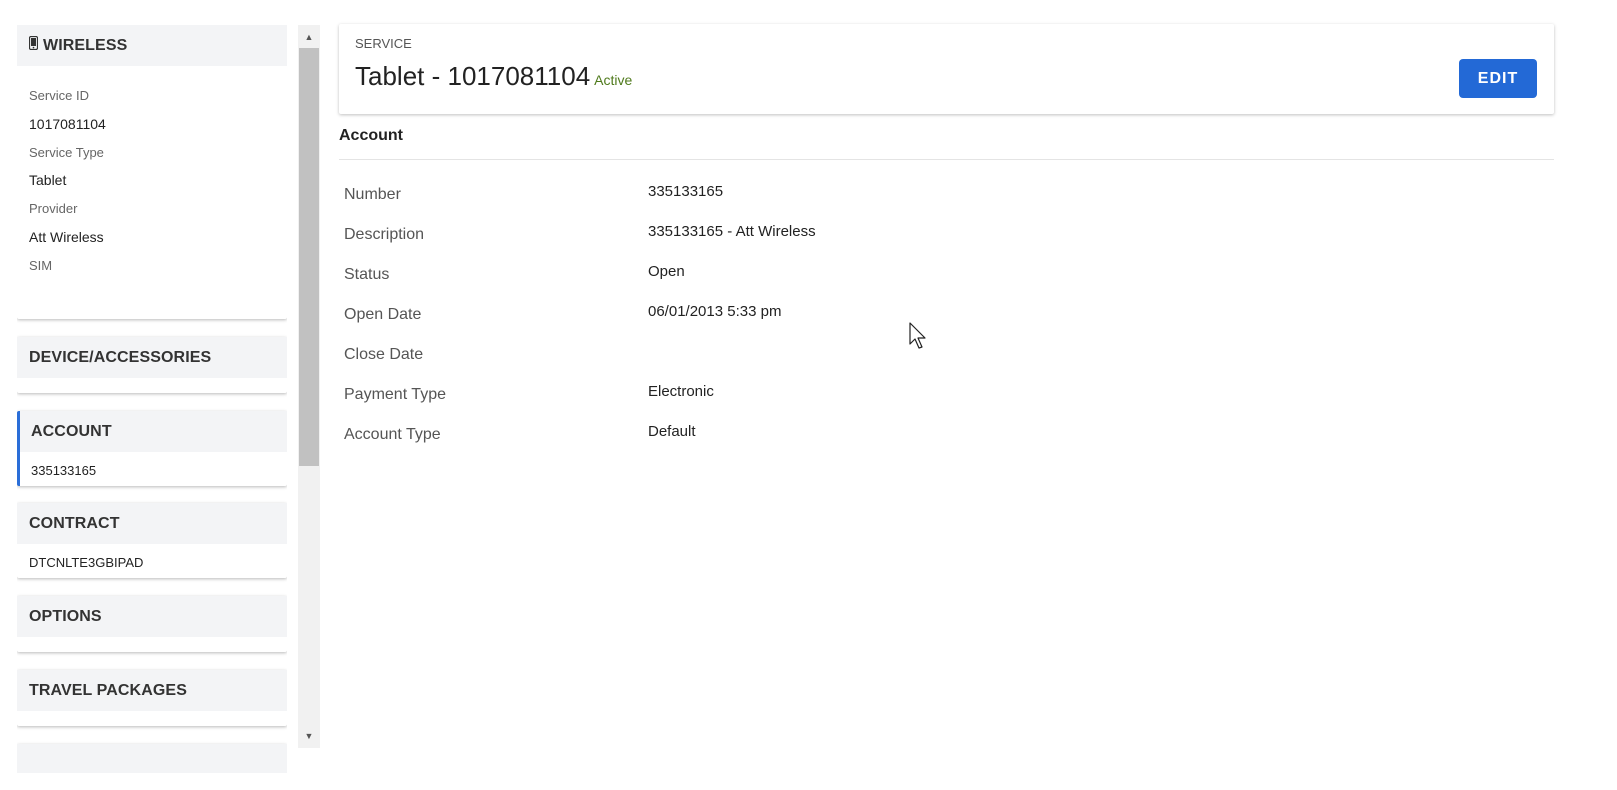 The image size is (1617, 790). What do you see at coordinates (946, 69) in the screenshot?
I see `service-header-card: SERVICE Tablet - 1017081104 Active EDIT` at bounding box center [946, 69].